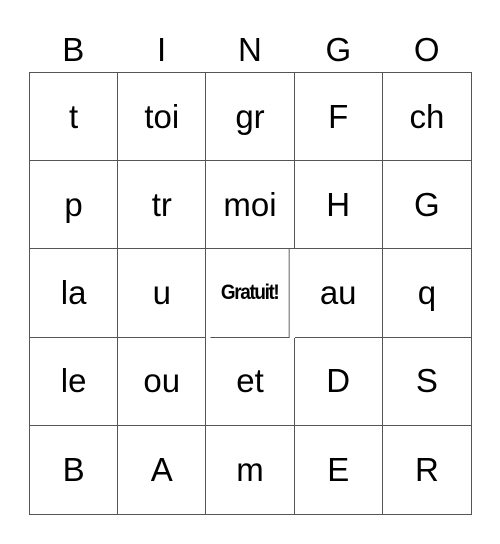 The height and width of the screenshot is (544, 500). What do you see at coordinates (74, 469) in the screenshot?
I see `bingo-cell: B` at bounding box center [74, 469].